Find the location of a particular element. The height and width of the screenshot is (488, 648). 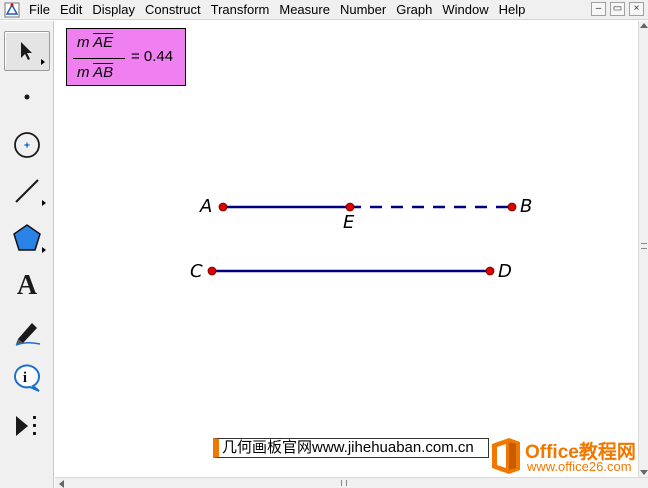

marker-icon is located at coordinates (28, 334).